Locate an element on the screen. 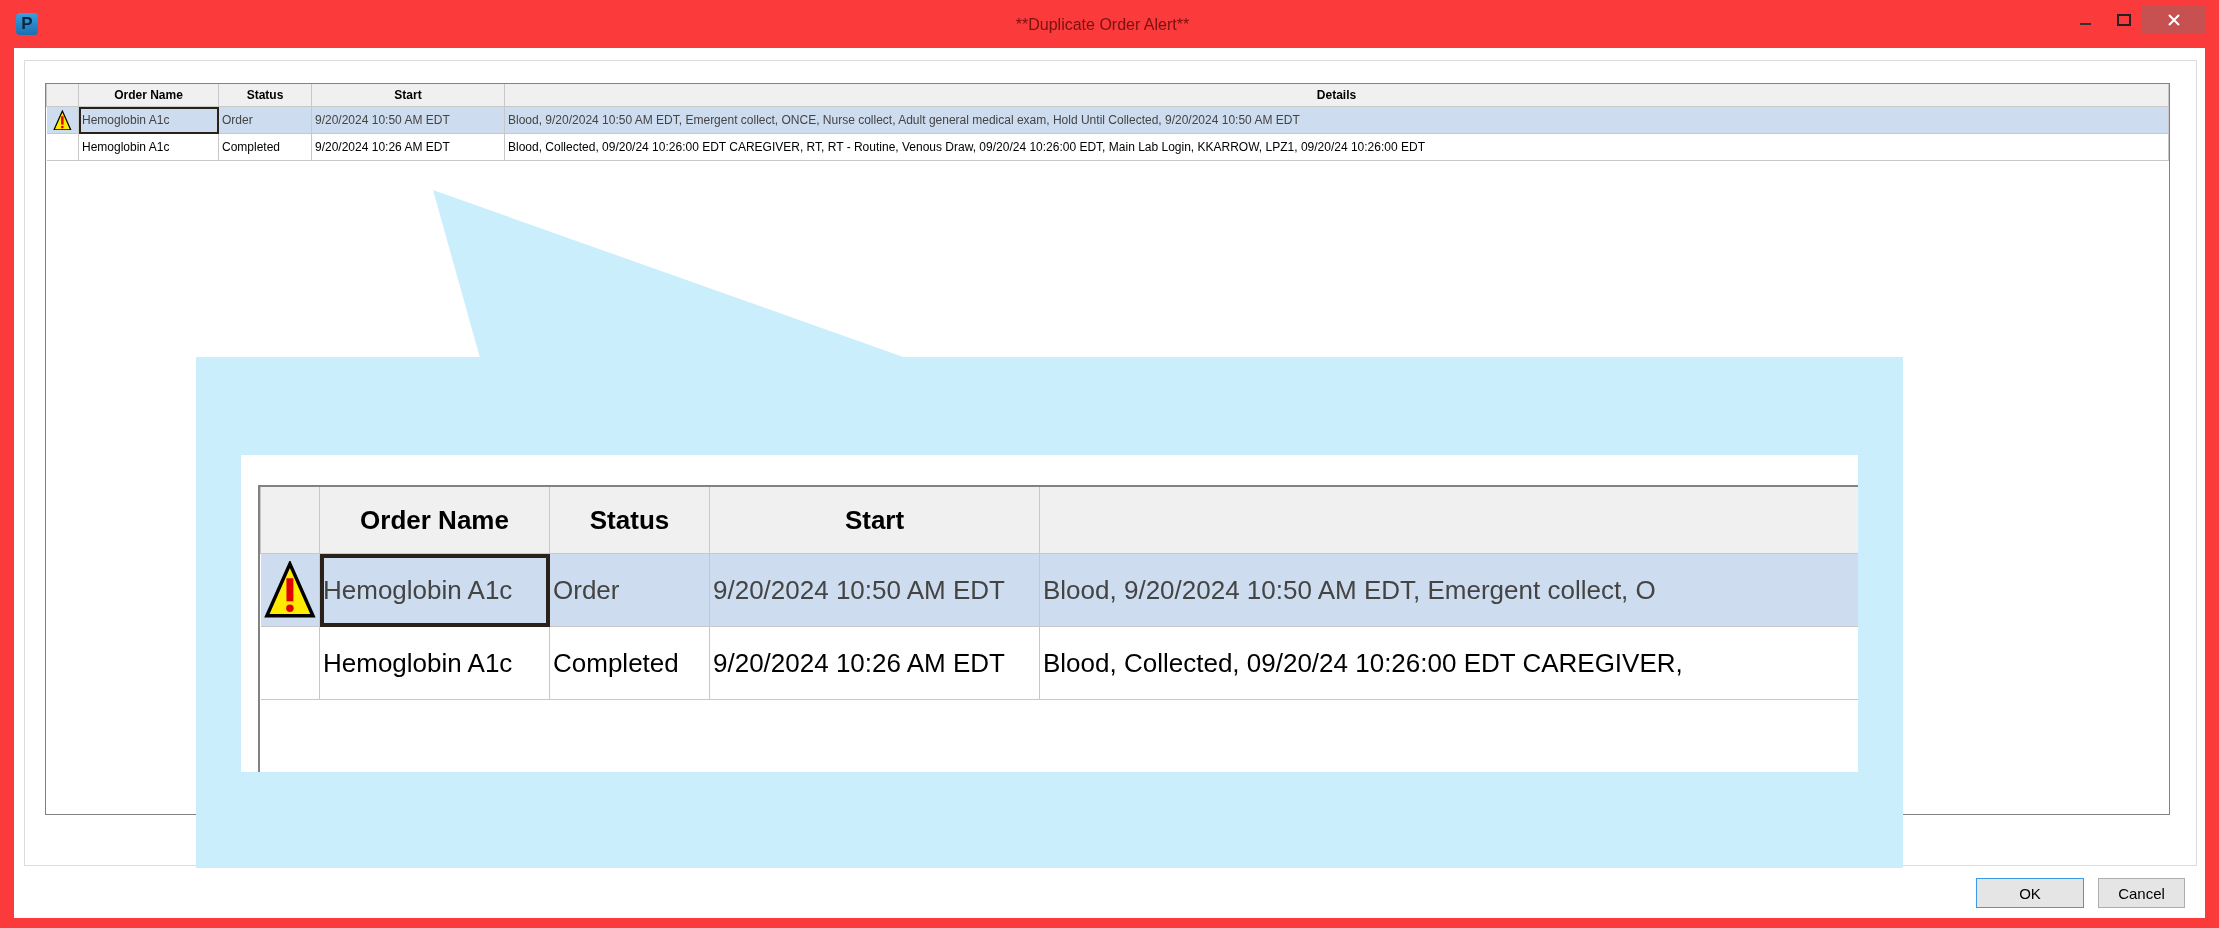 This screenshot has height=928, width=2219. ok-button: OK is located at coordinates (2030, 893).